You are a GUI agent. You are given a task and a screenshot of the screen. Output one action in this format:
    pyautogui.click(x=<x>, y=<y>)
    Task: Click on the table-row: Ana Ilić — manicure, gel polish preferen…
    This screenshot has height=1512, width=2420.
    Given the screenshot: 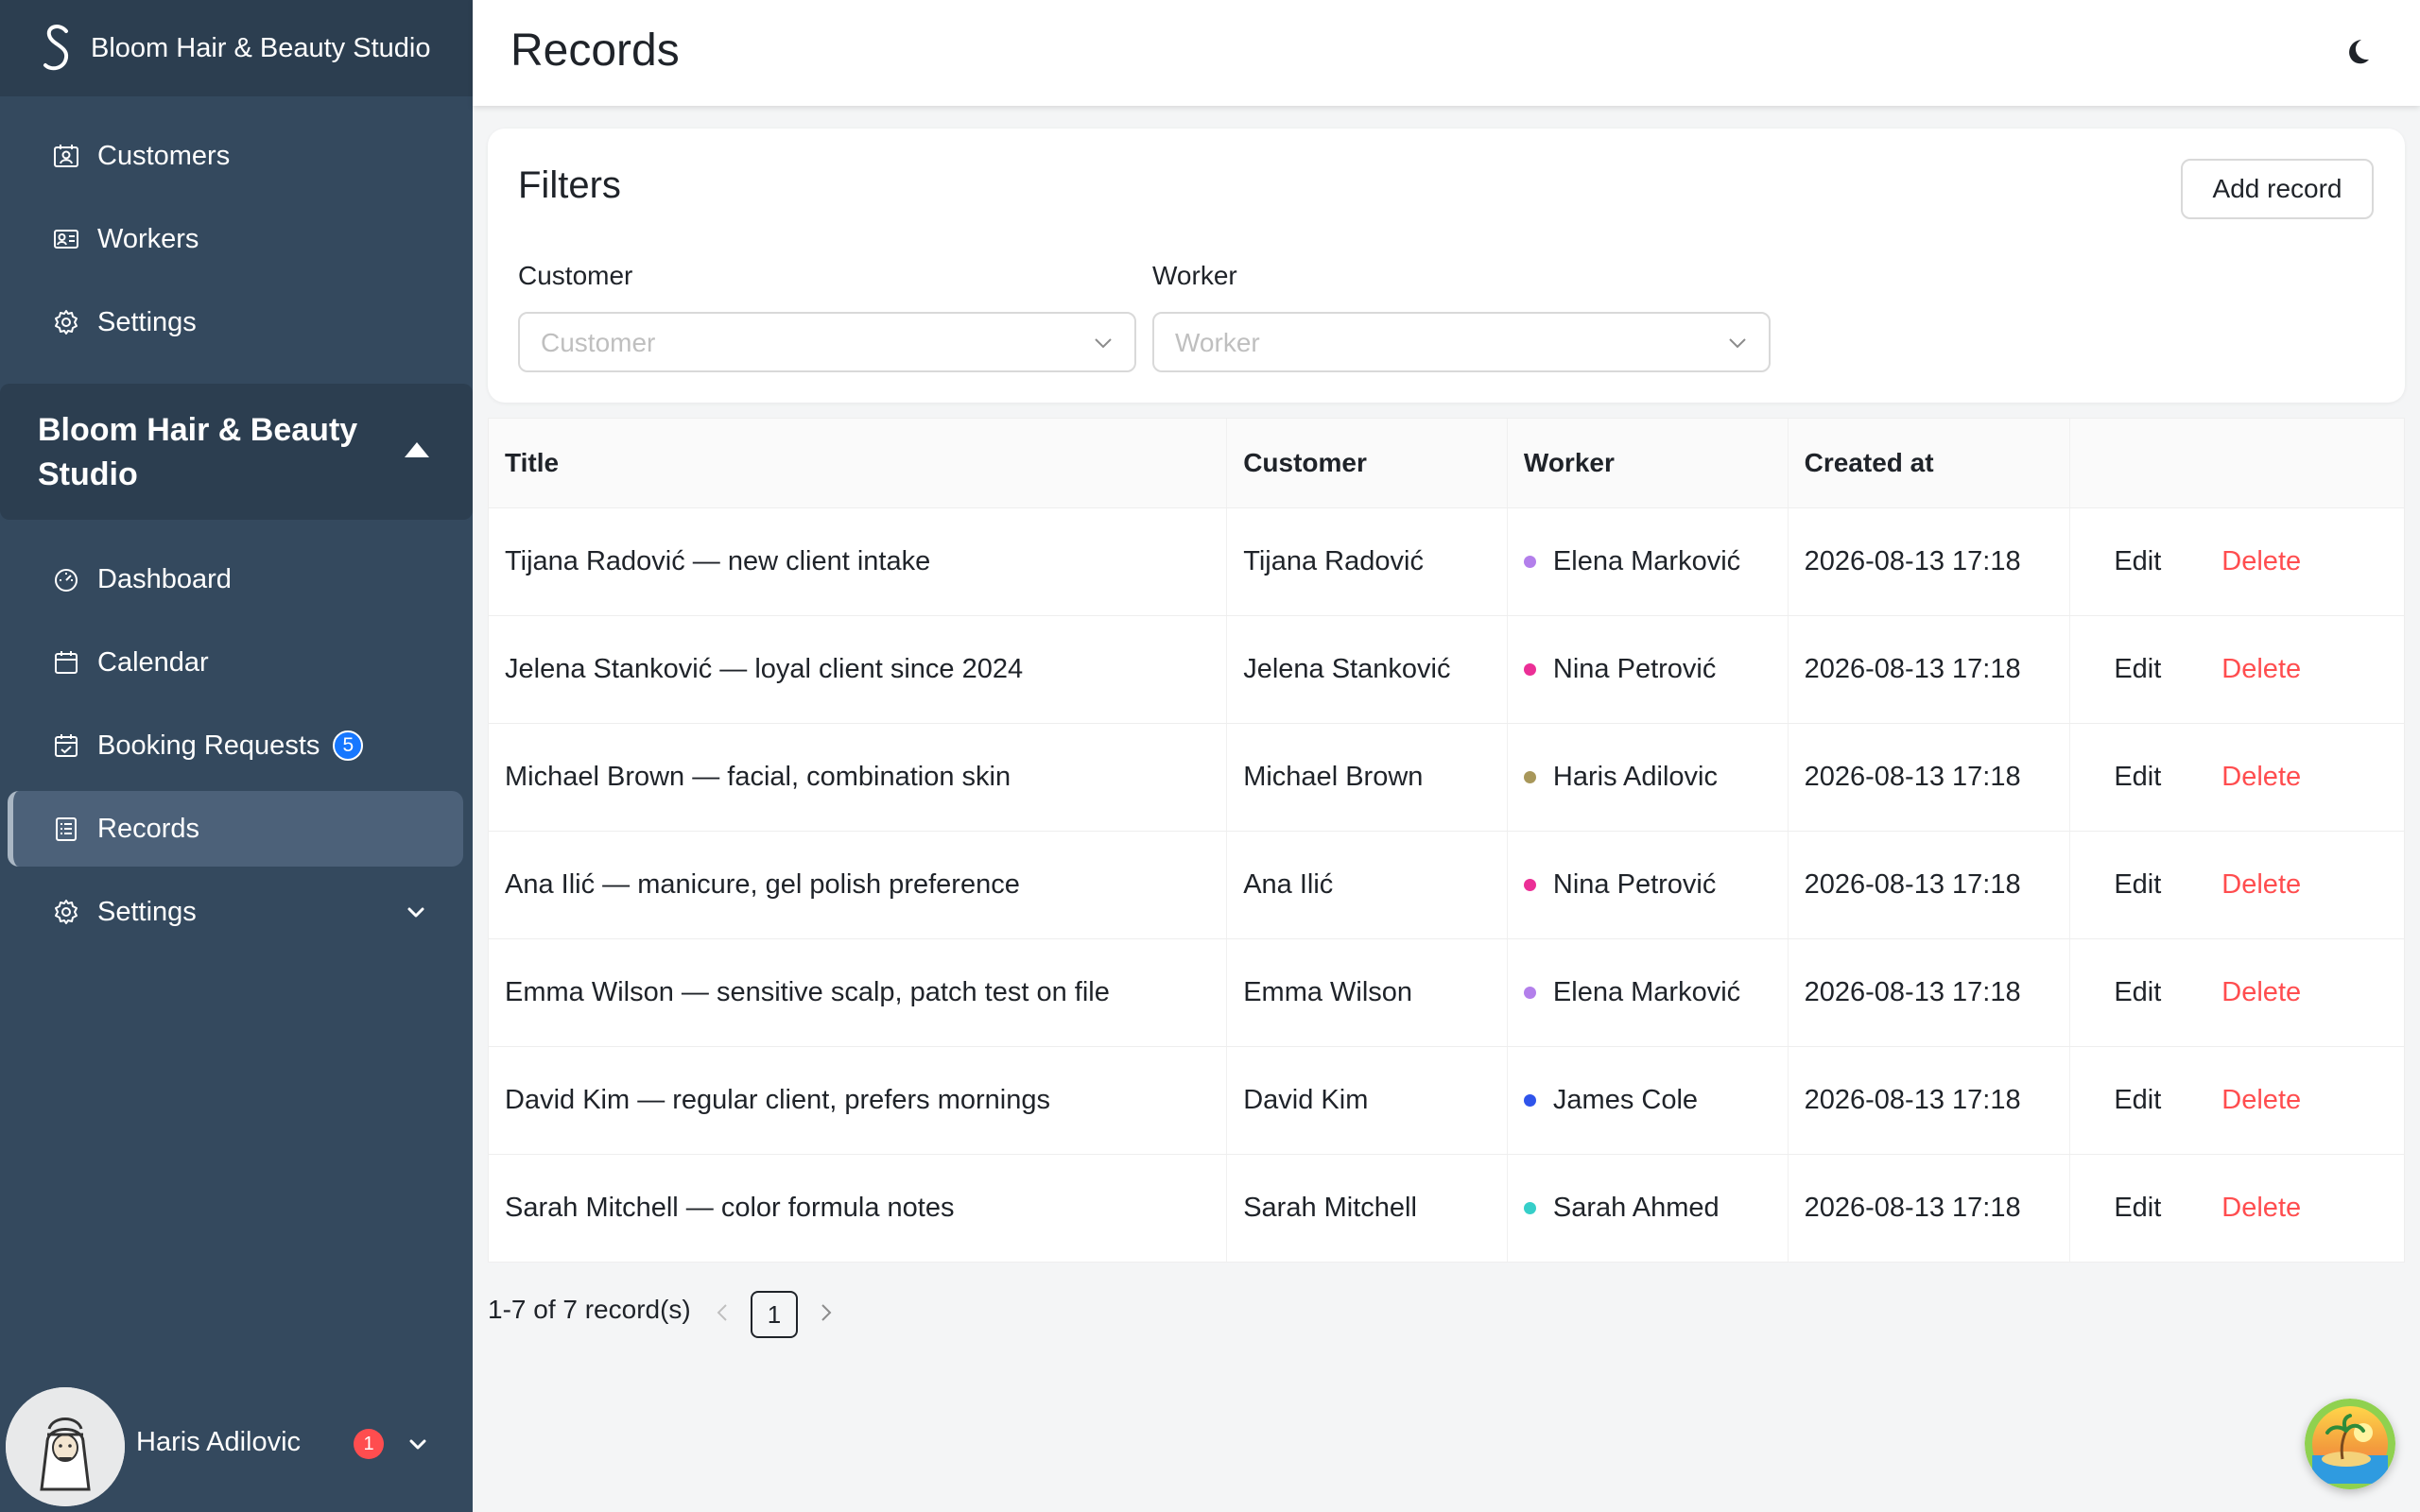 What is the action you would take?
    pyautogui.click(x=1446, y=884)
    